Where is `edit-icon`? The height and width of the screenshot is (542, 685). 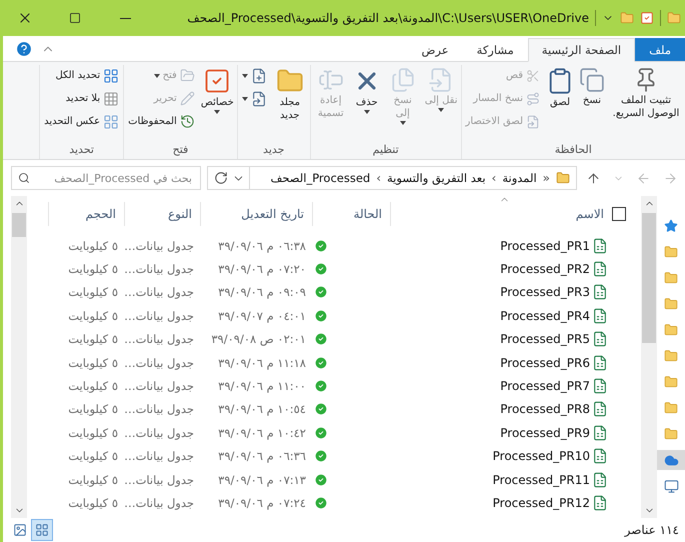 edit-icon is located at coordinates (187, 98).